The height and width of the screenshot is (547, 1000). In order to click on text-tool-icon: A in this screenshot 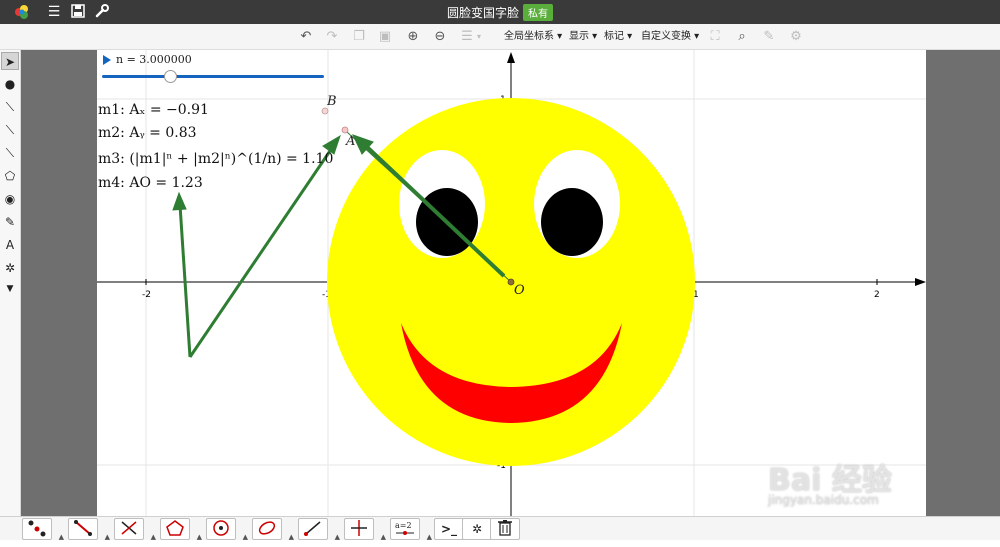, I will do `click(10, 245)`.